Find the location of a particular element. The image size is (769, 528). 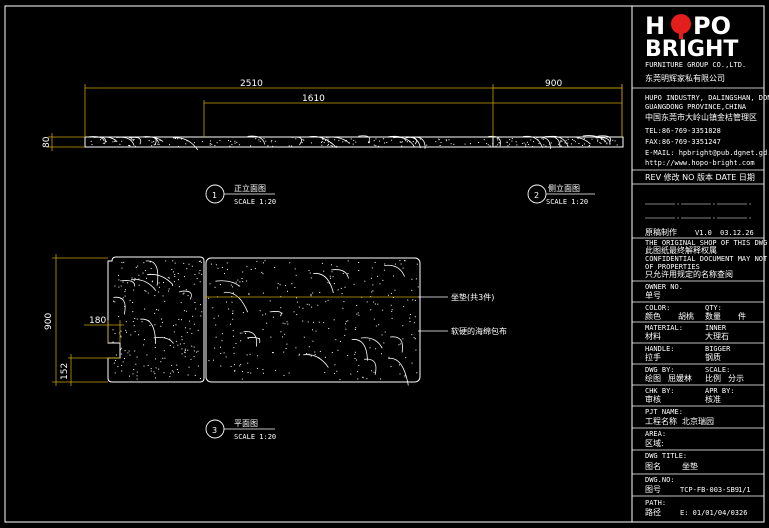

dwg-title-label: DWG TITLE: is located at coordinates (666, 456).